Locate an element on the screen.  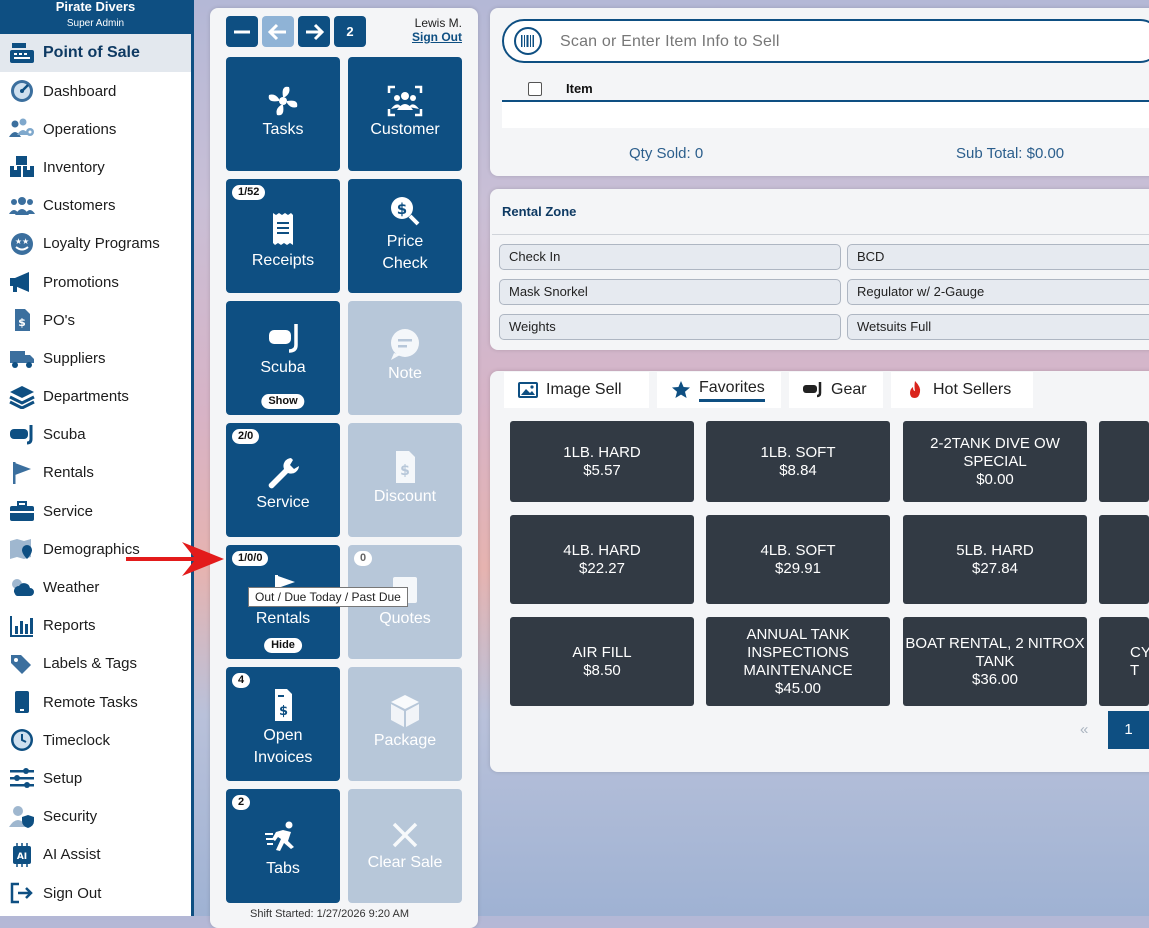
clear-sale-tile: Clear Sale is located at coordinates (405, 846).